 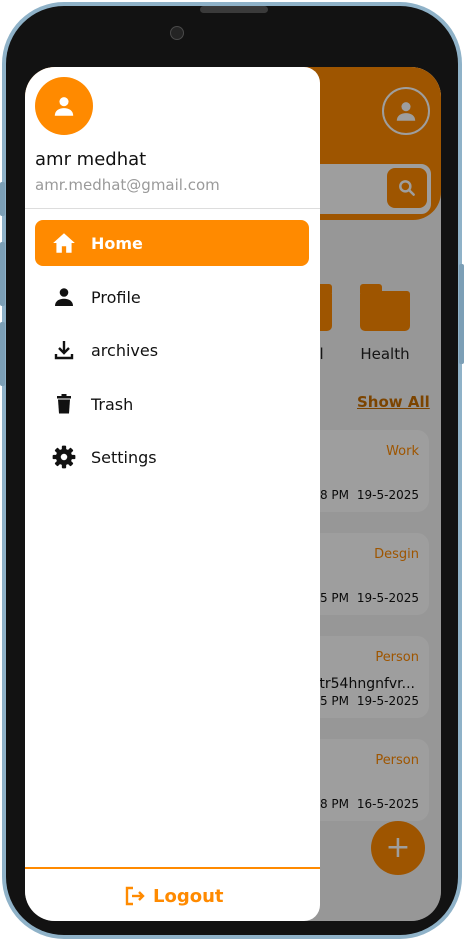 I want to click on logout-divider, so click(x=172, y=868).